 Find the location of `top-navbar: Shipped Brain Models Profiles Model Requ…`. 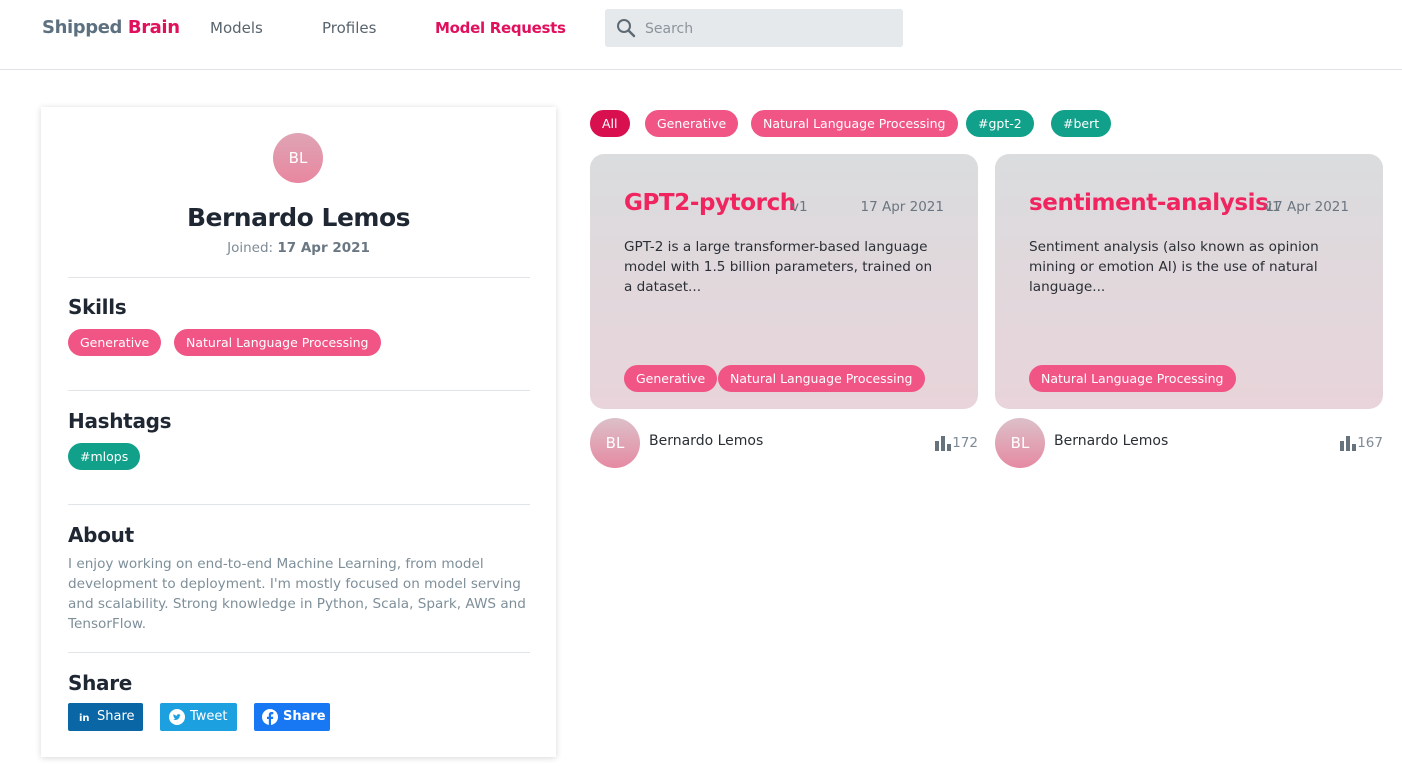

top-navbar: Shipped Brain Models Profiles Model Requ… is located at coordinates (701, 35).